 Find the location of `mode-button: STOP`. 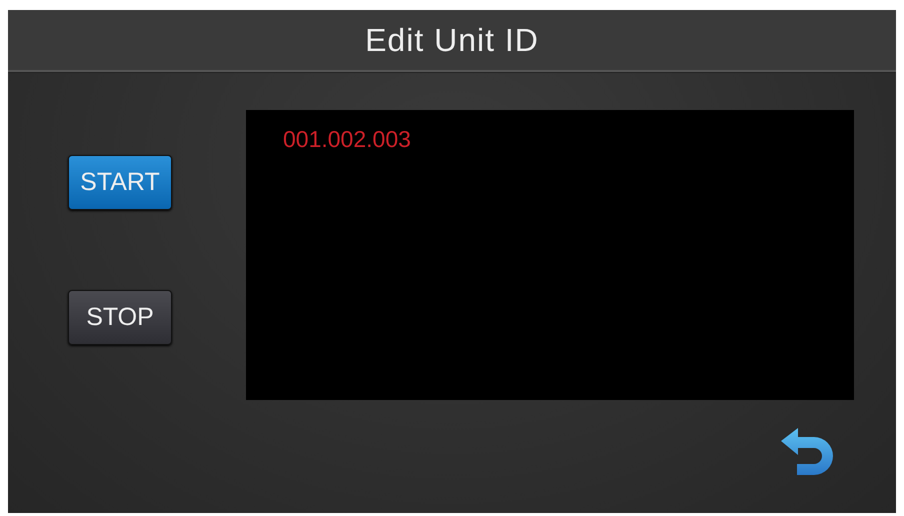

mode-button: STOP is located at coordinates (120, 317).